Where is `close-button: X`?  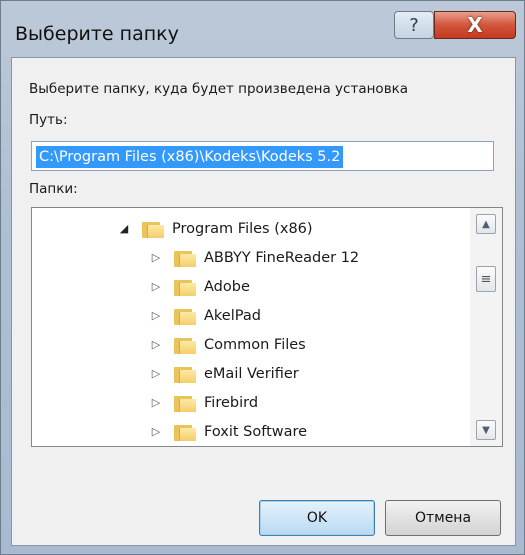 close-button: X is located at coordinates (475, 25).